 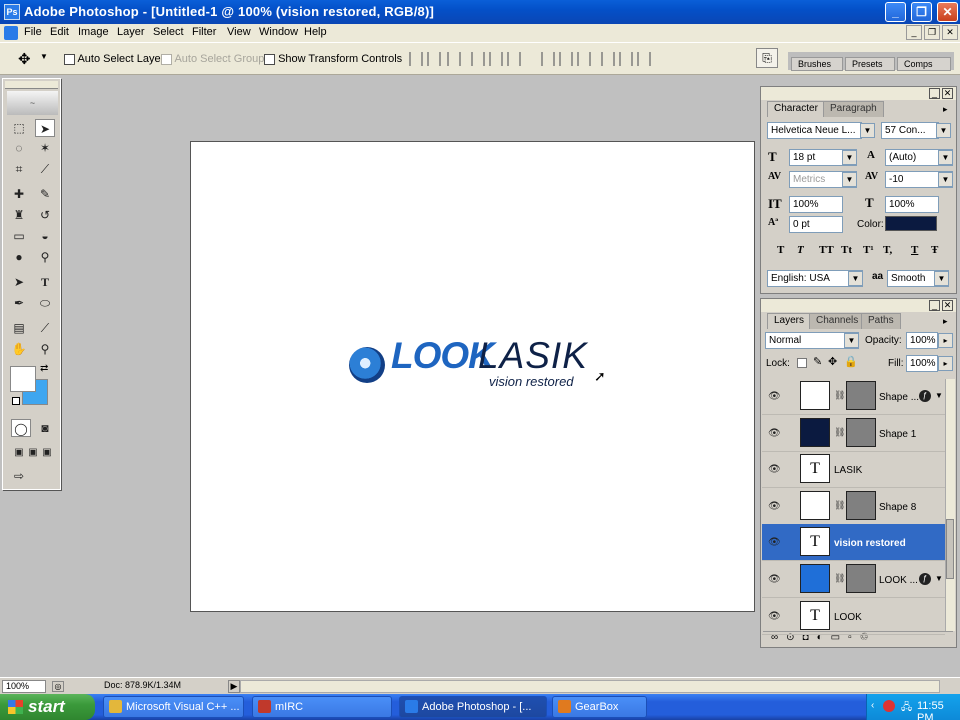 What do you see at coordinates (912, 204) in the screenshot?
I see `horizontal-scale-field: 100%` at bounding box center [912, 204].